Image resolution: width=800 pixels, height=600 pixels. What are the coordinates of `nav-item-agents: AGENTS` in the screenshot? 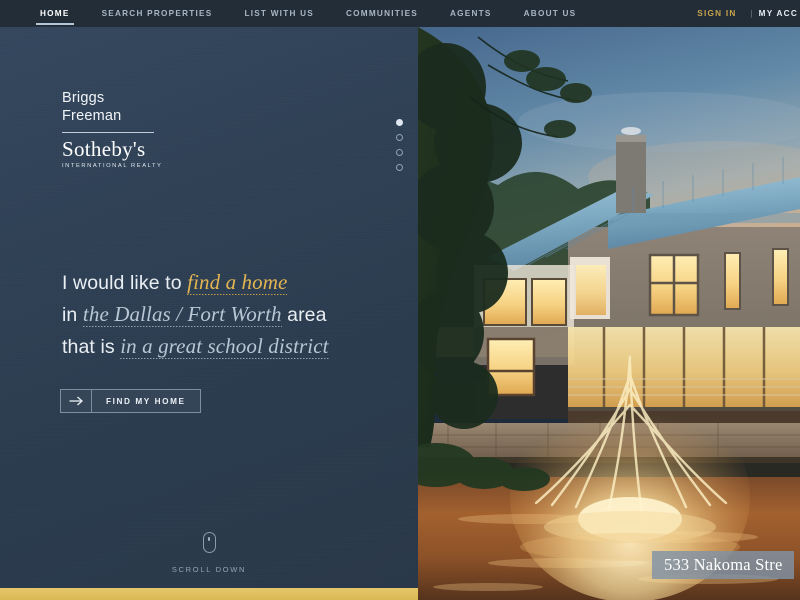 It's located at (471, 13).